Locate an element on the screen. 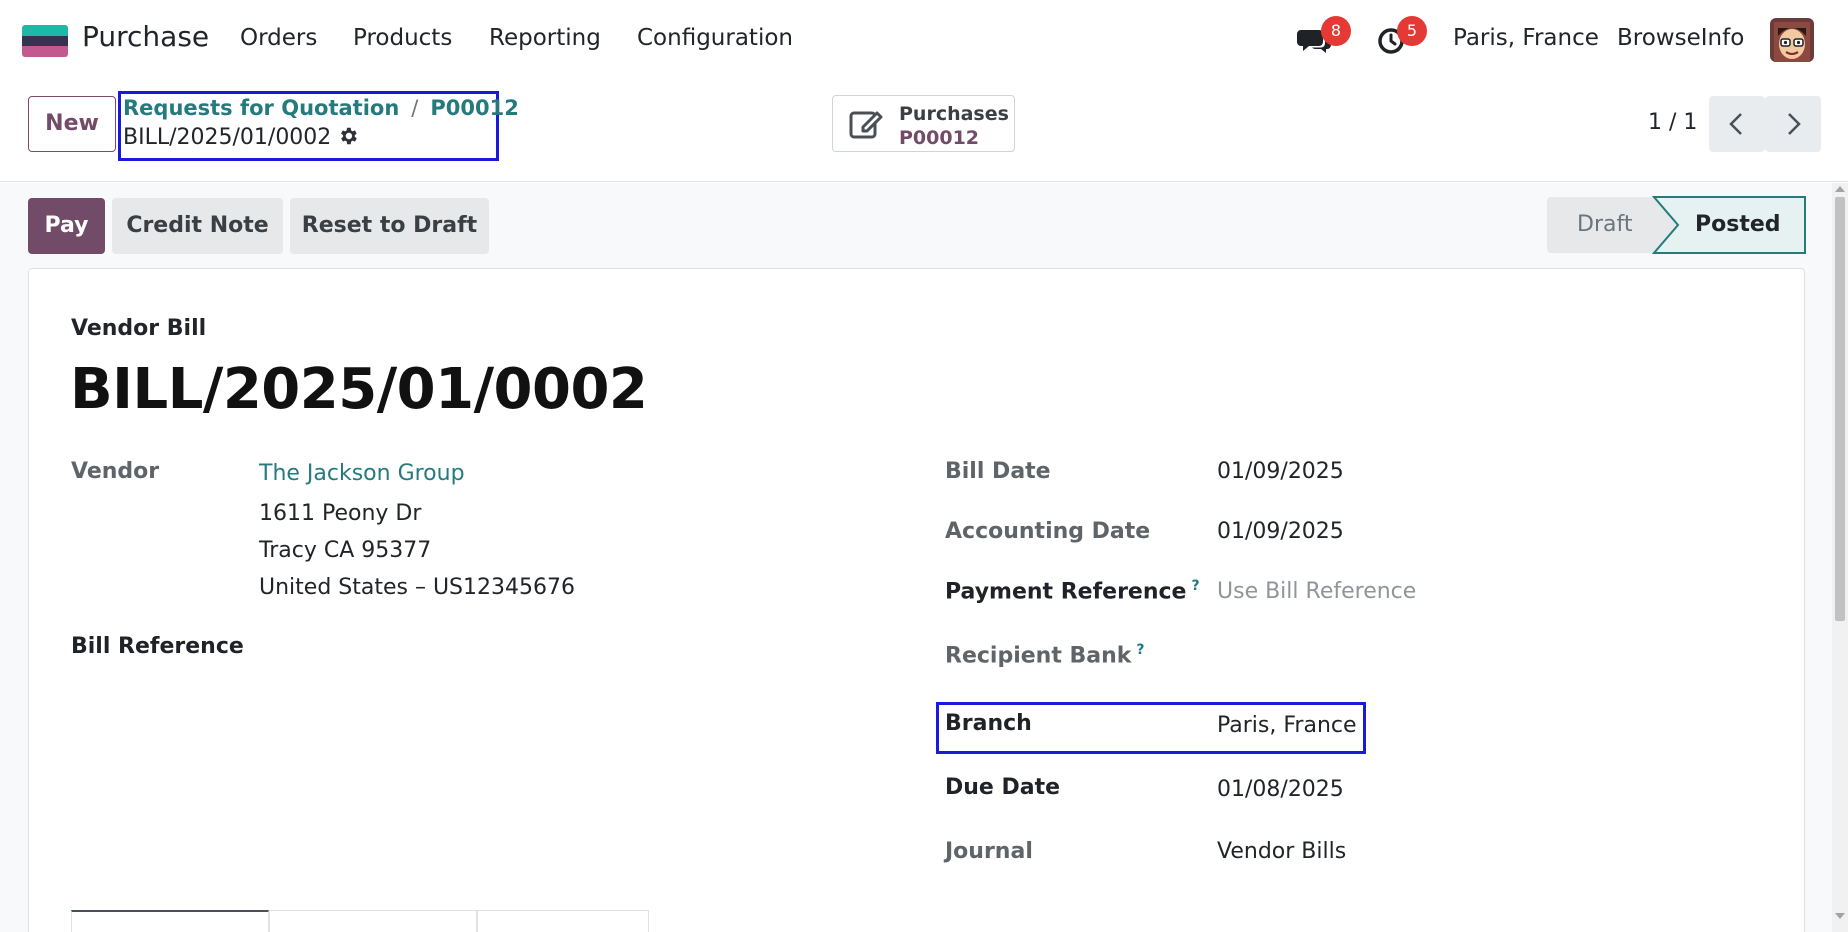 This screenshot has width=1848, height=932. vendor-address-line-2: Tracy CA 95377 is located at coordinates (345, 550).